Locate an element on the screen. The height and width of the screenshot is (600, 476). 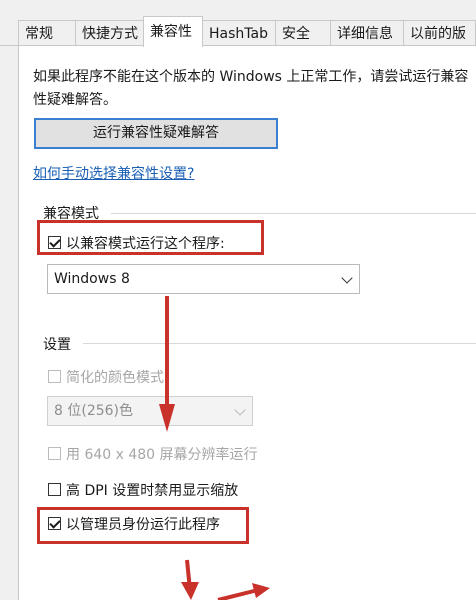
res640-checkbox is located at coordinates (54, 453).